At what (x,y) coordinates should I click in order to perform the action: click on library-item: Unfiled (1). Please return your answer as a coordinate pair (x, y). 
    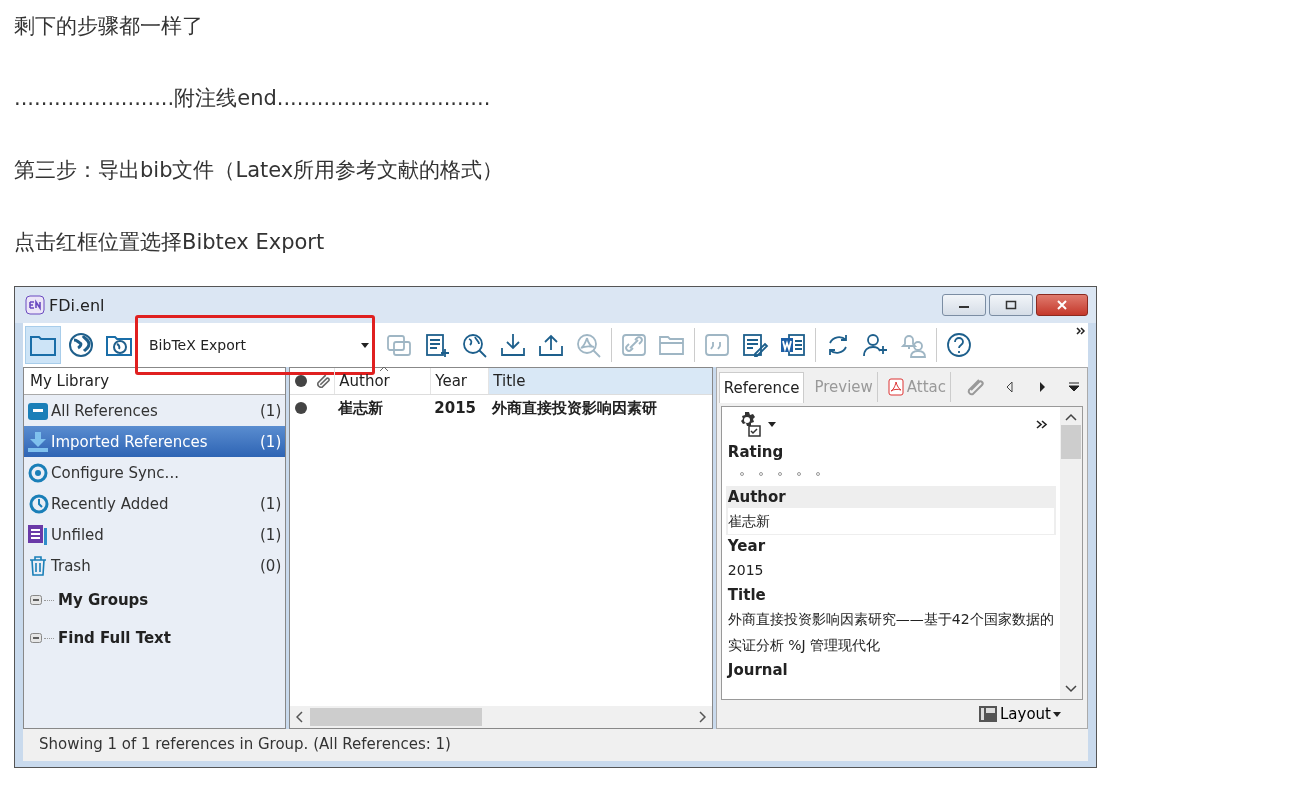
    Looking at the image, I should click on (155, 534).